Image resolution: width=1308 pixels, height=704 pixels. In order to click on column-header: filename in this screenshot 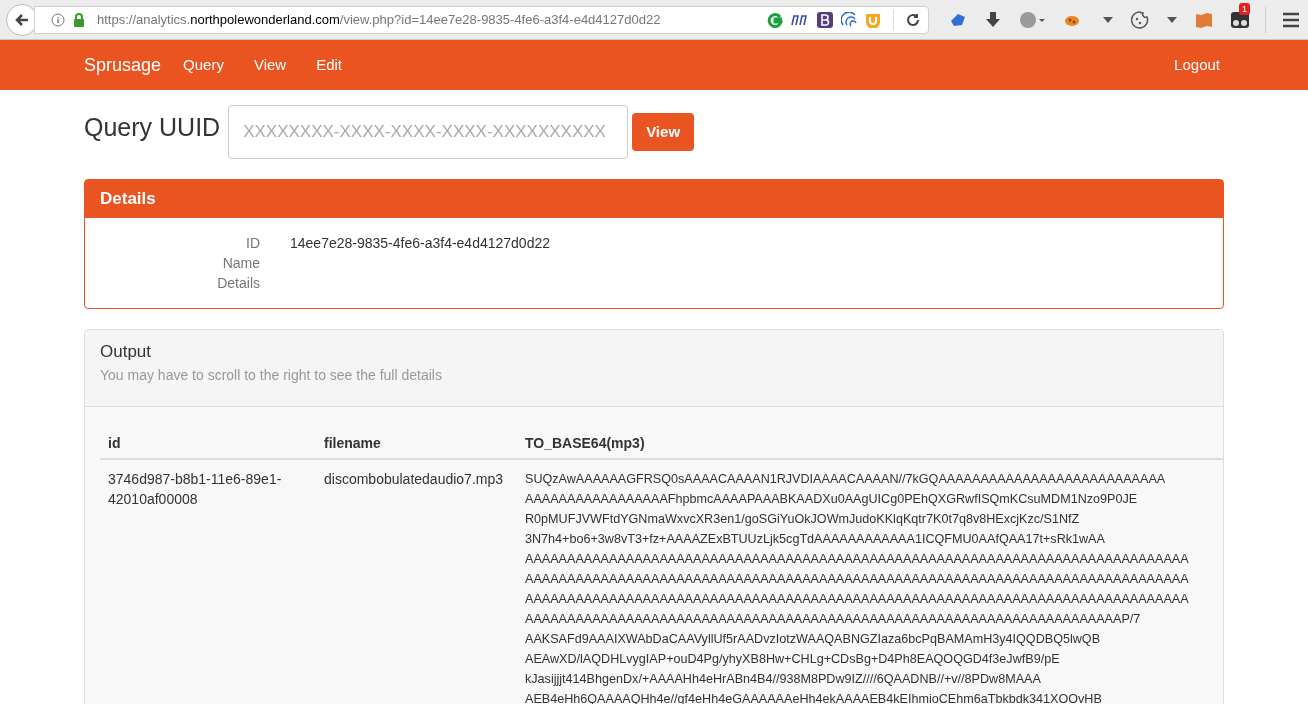, I will do `click(352, 443)`.